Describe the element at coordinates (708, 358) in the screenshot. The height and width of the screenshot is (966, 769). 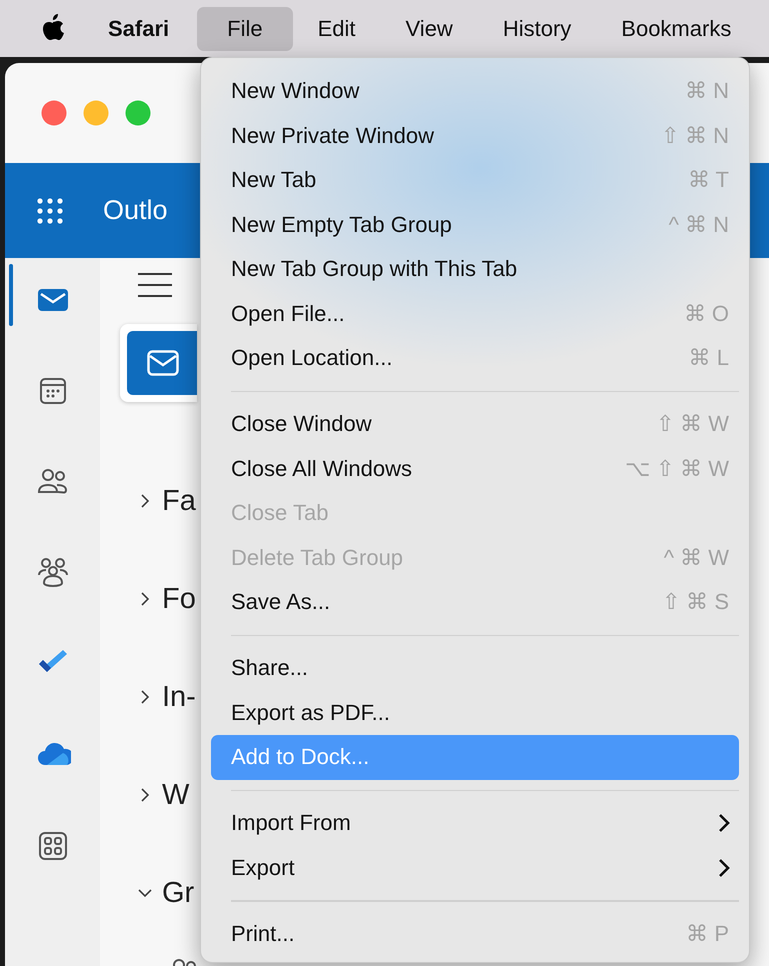
I see `shortcut-label: ⌘ L` at that location.